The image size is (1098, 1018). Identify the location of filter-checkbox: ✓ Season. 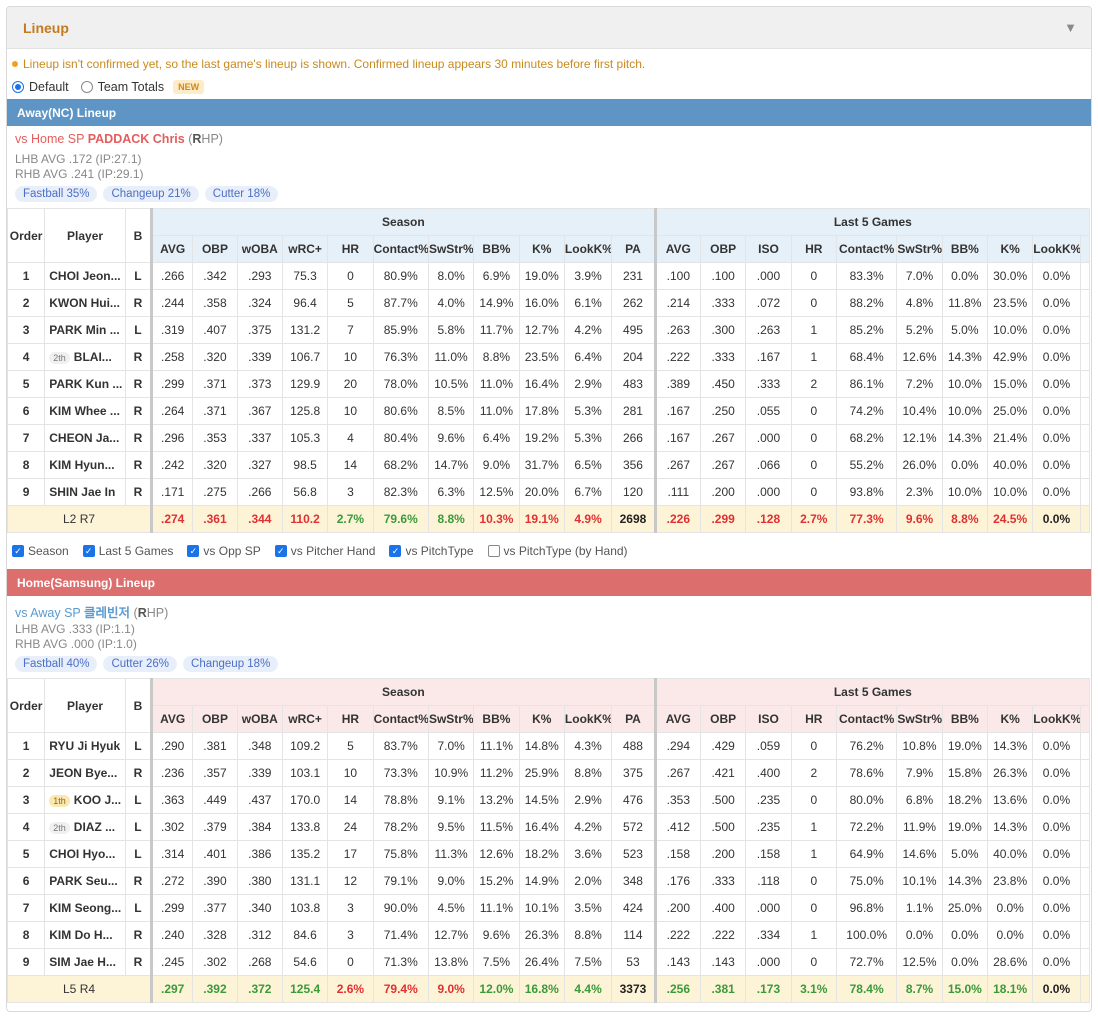
(40, 551).